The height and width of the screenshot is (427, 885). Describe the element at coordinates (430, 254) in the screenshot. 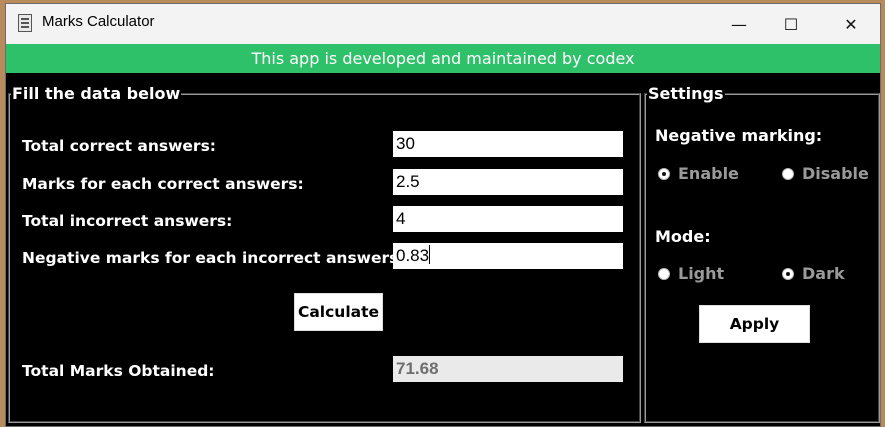

I see `text-caret` at that location.